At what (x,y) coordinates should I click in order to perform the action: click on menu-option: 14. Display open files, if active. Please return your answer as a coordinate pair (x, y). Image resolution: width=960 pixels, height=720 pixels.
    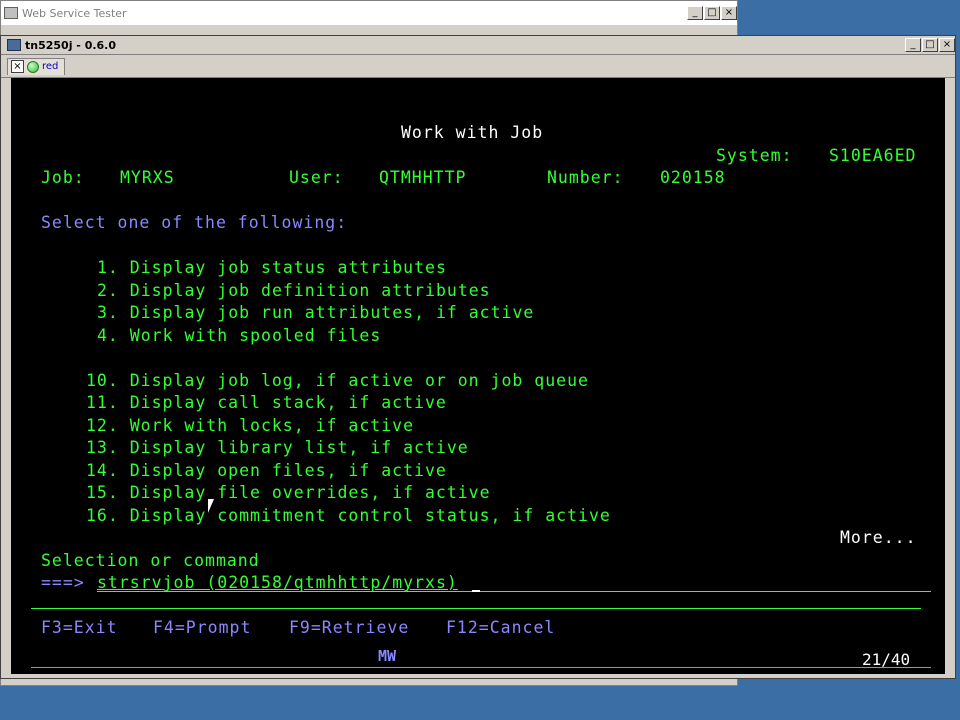
    Looking at the image, I should click on (266, 471).